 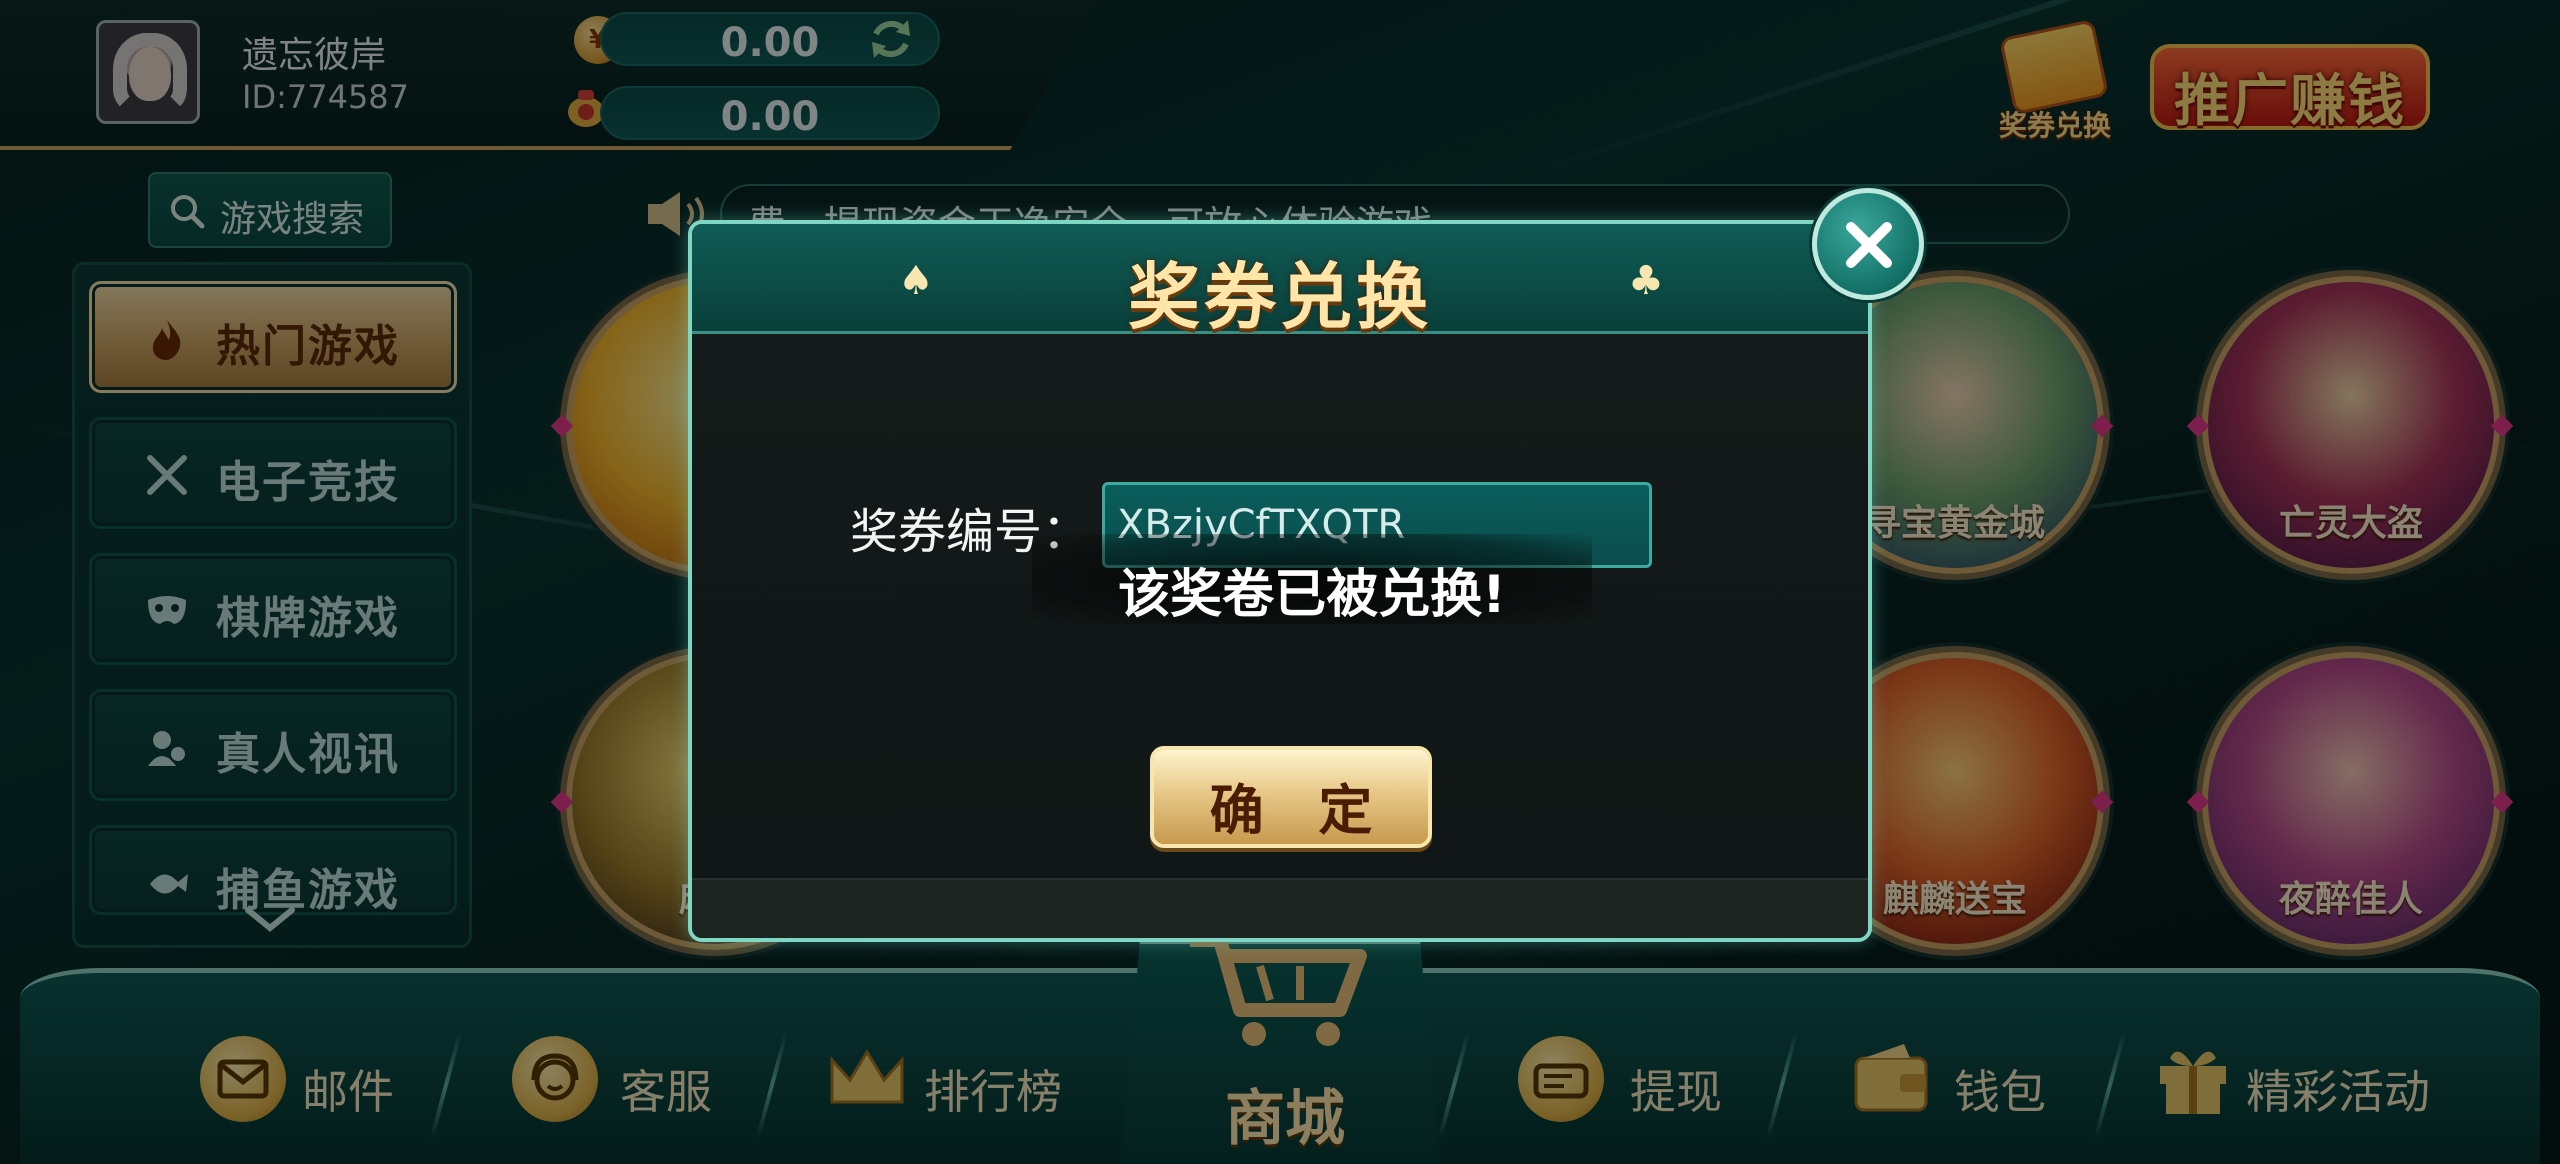 What do you see at coordinates (1280, 908) in the screenshot?
I see `dialog-footer` at bounding box center [1280, 908].